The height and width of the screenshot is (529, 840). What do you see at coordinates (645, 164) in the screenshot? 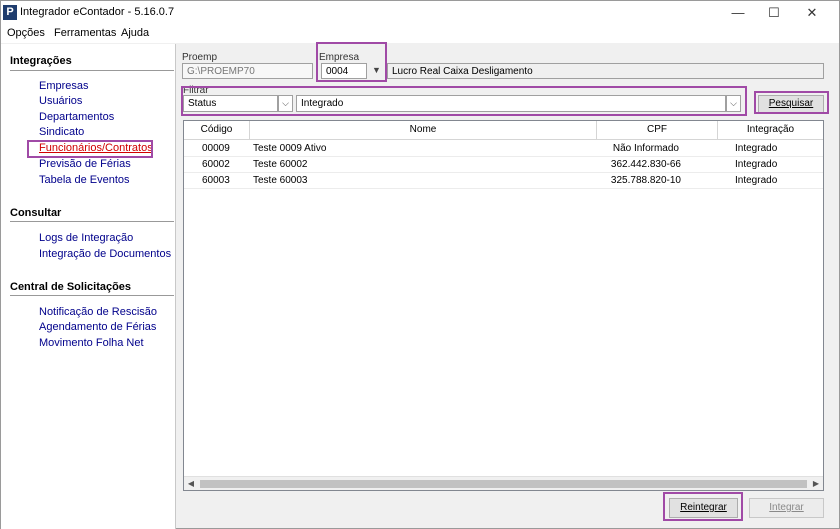
I see `cell-cpf: 362.442.830-66` at bounding box center [645, 164].